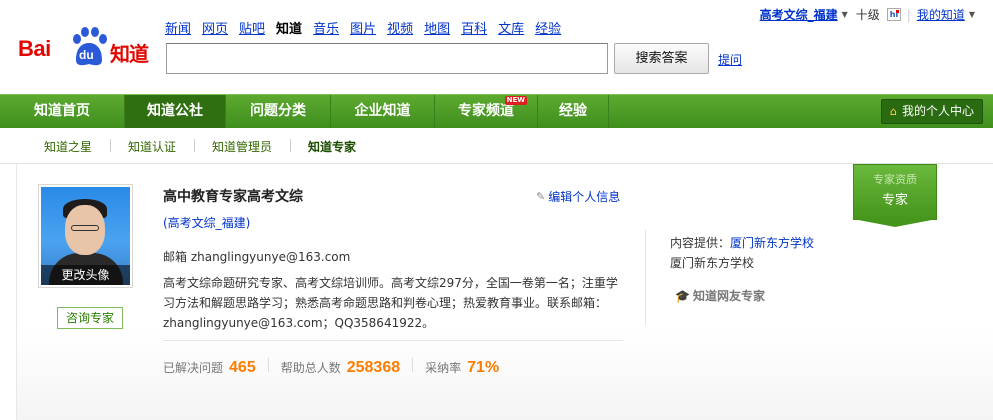  Describe the element at coordinates (893, 14) in the screenshot. I see `baidu-hi-icon: hi` at that location.